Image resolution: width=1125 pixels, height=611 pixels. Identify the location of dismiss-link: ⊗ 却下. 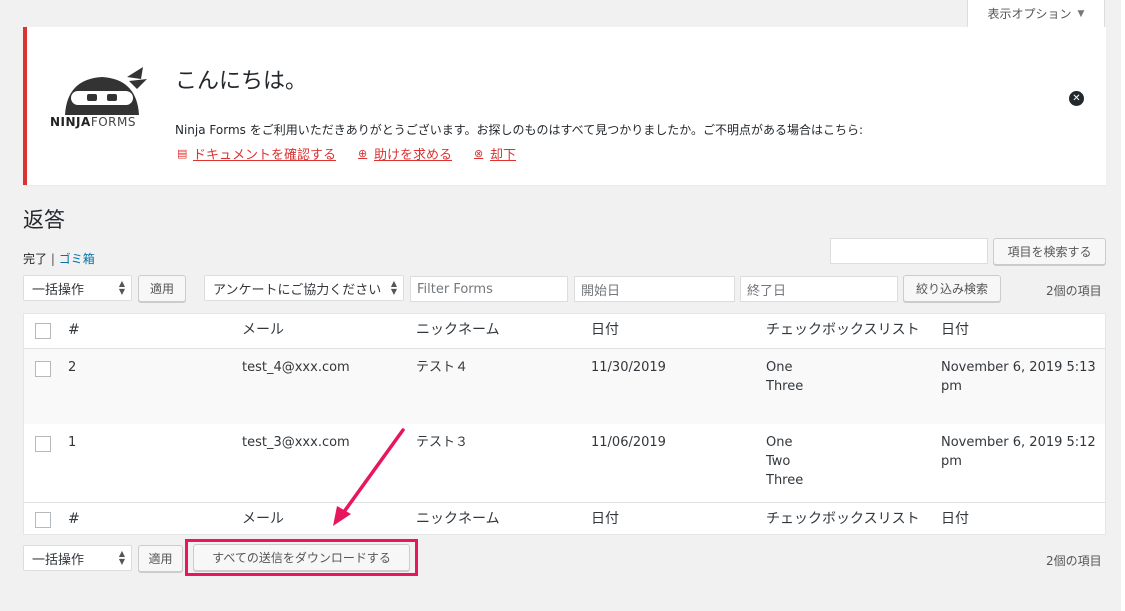
(495, 153).